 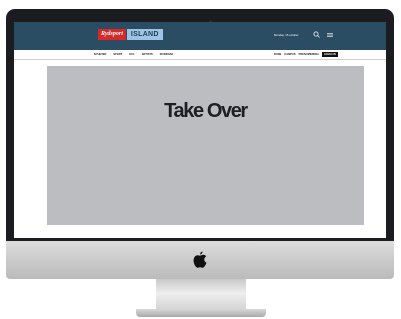 I want to click on nav-item-nyheter: NYHETER, so click(x=100, y=54).